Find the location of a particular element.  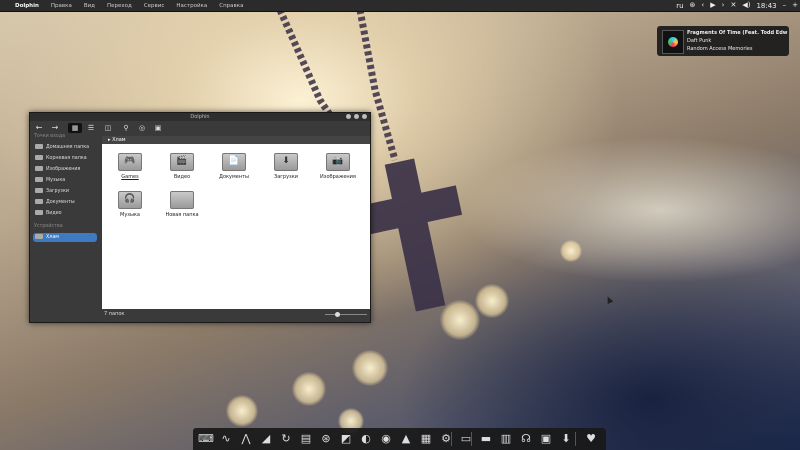

chevron-left-icon: ‹ is located at coordinates (702, 5).